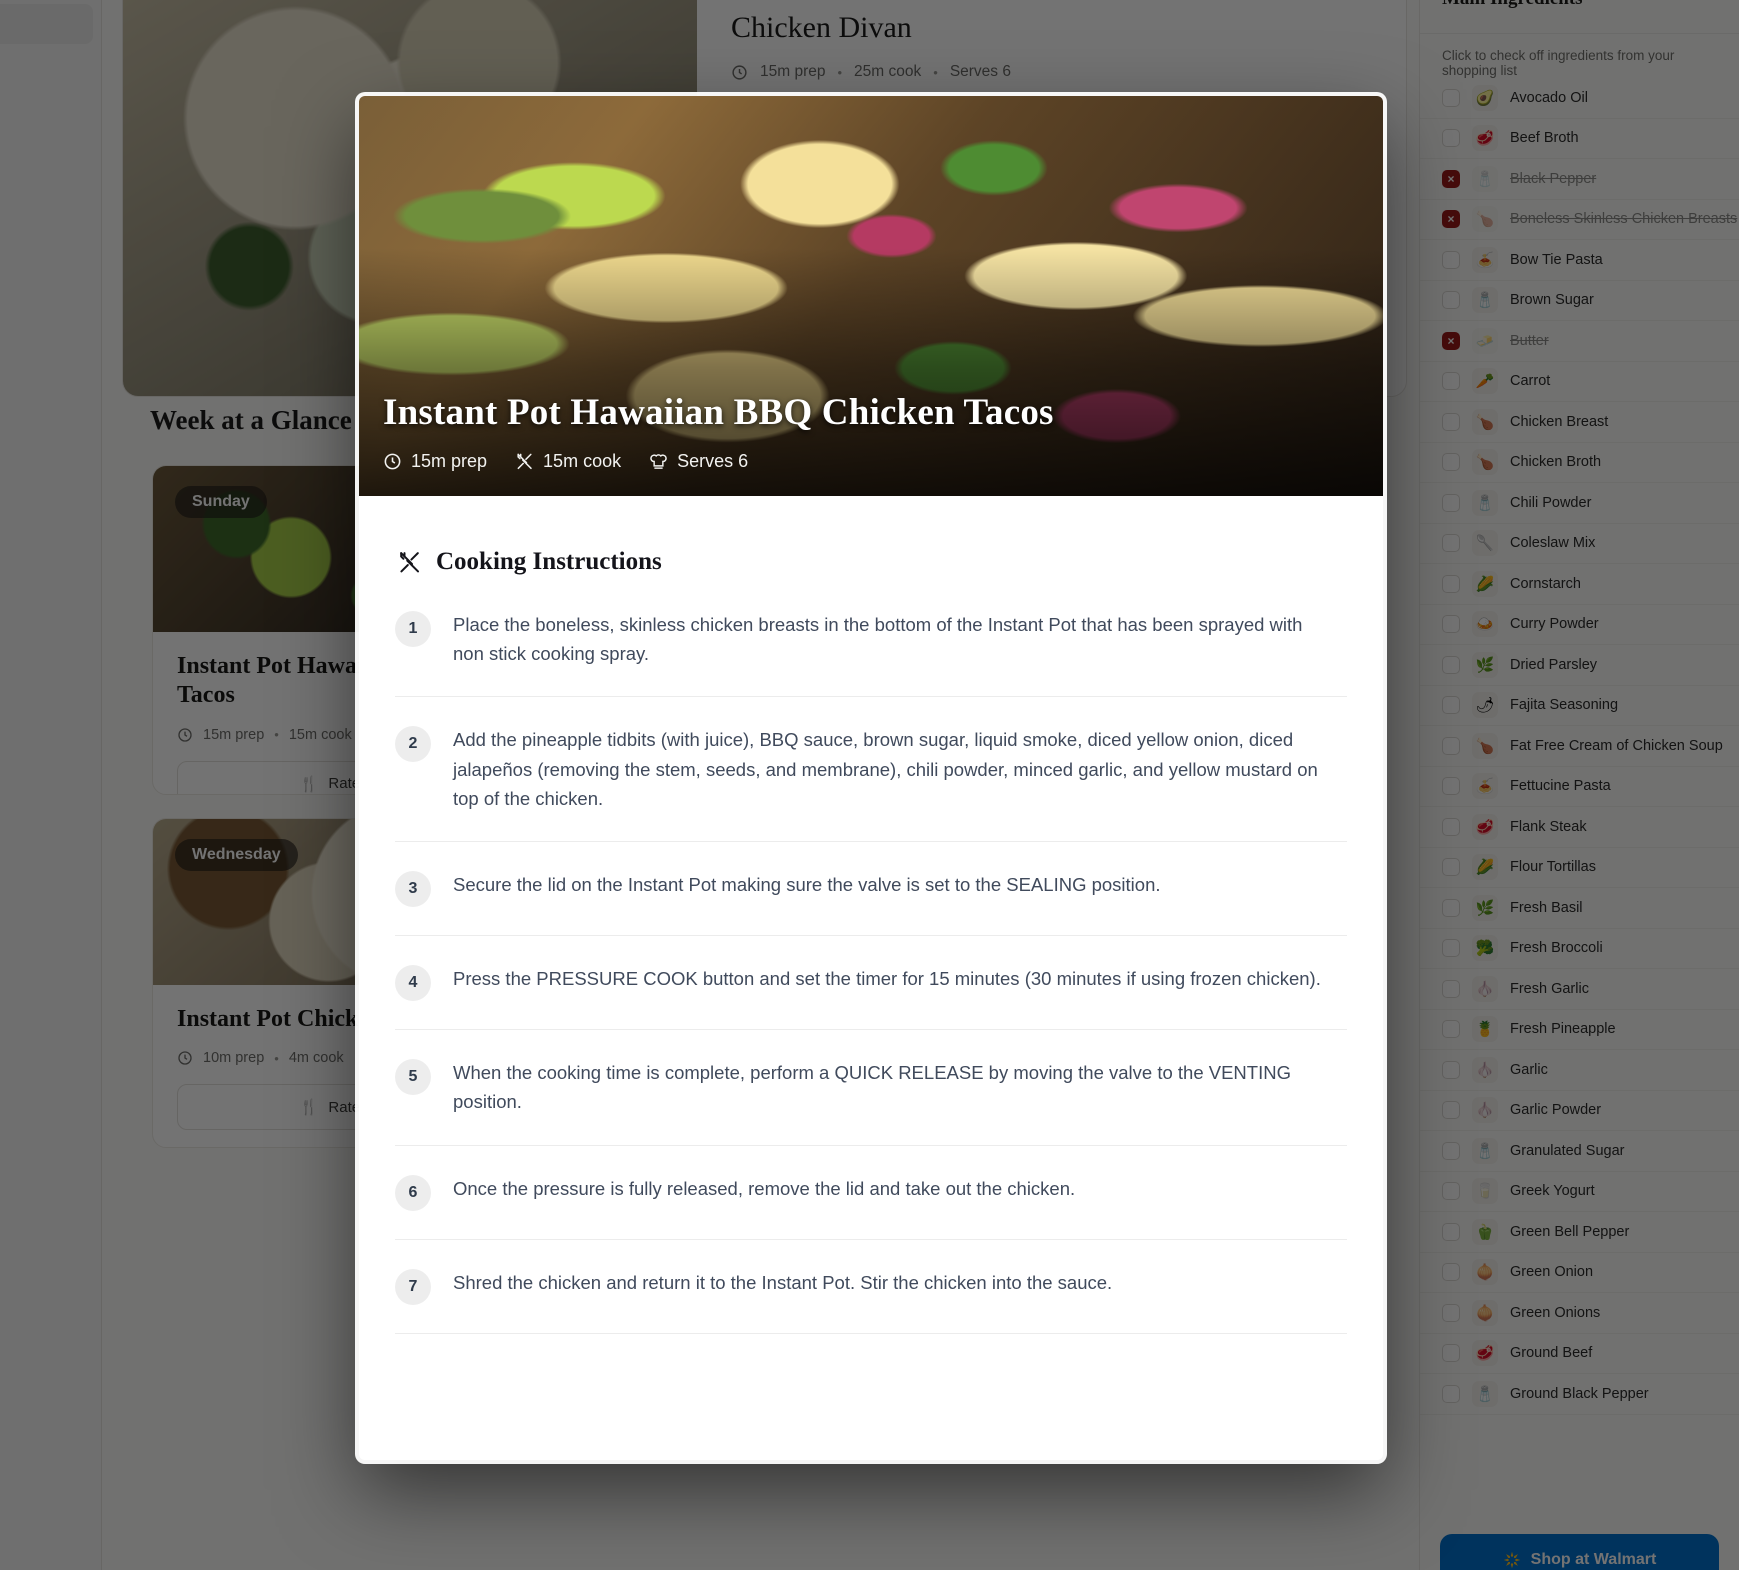  What do you see at coordinates (549, 561) in the screenshot?
I see `cooking-instructions-label: Cooking Instructions` at bounding box center [549, 561].